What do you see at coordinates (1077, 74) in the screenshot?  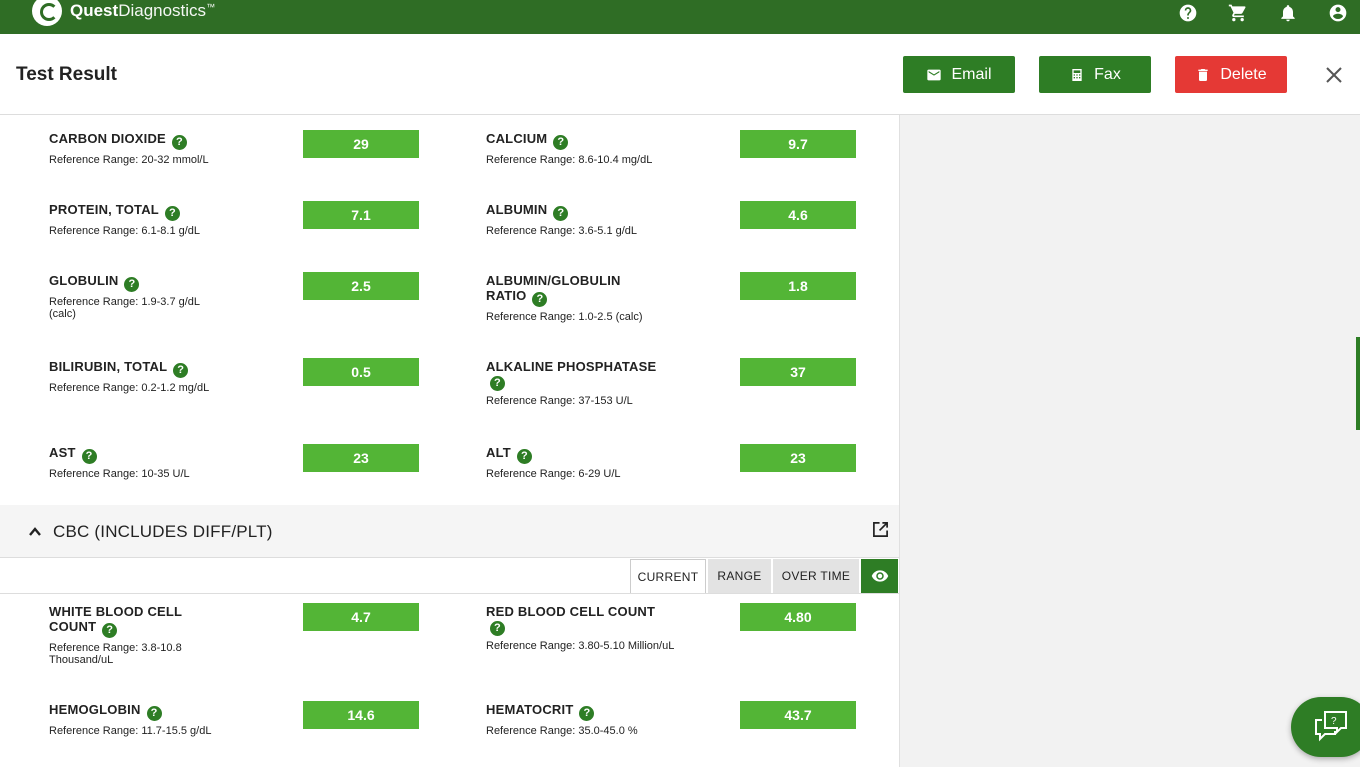 I see `fax-icon` at bounding box center [1077, 74].